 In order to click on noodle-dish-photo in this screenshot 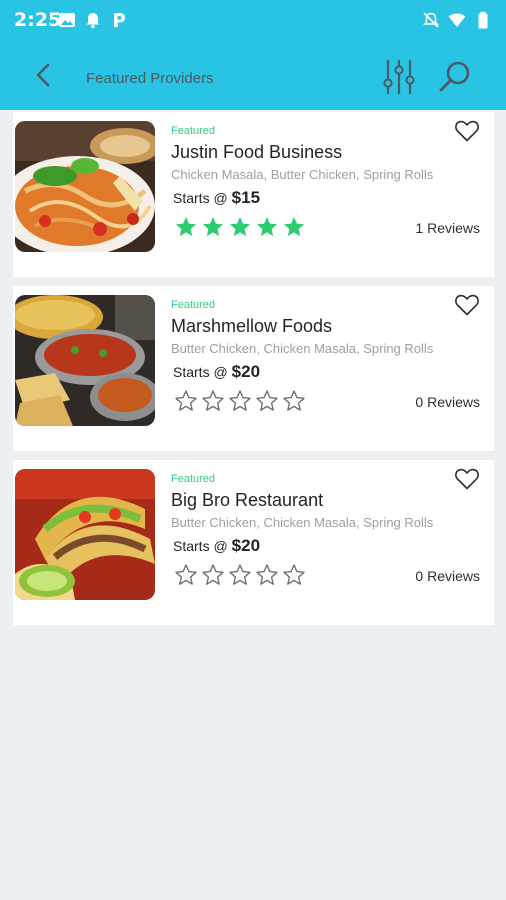, I will do `click(85, 186)`.